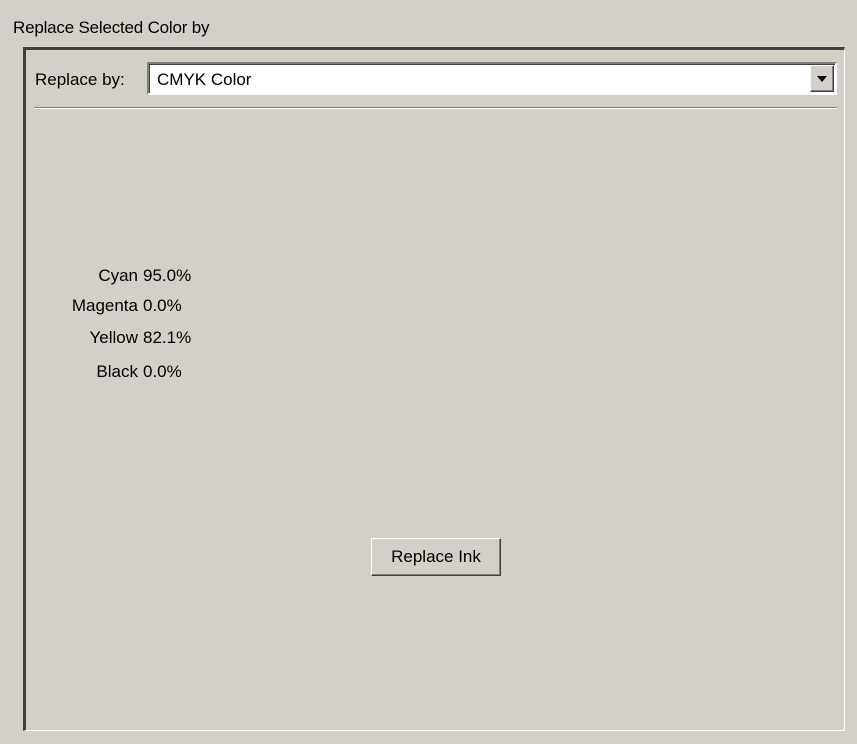 The height and width of the screenshot is (744, 857). I want to click on ink-row-yellow: Yellow 82.1%, so click(130, 338).